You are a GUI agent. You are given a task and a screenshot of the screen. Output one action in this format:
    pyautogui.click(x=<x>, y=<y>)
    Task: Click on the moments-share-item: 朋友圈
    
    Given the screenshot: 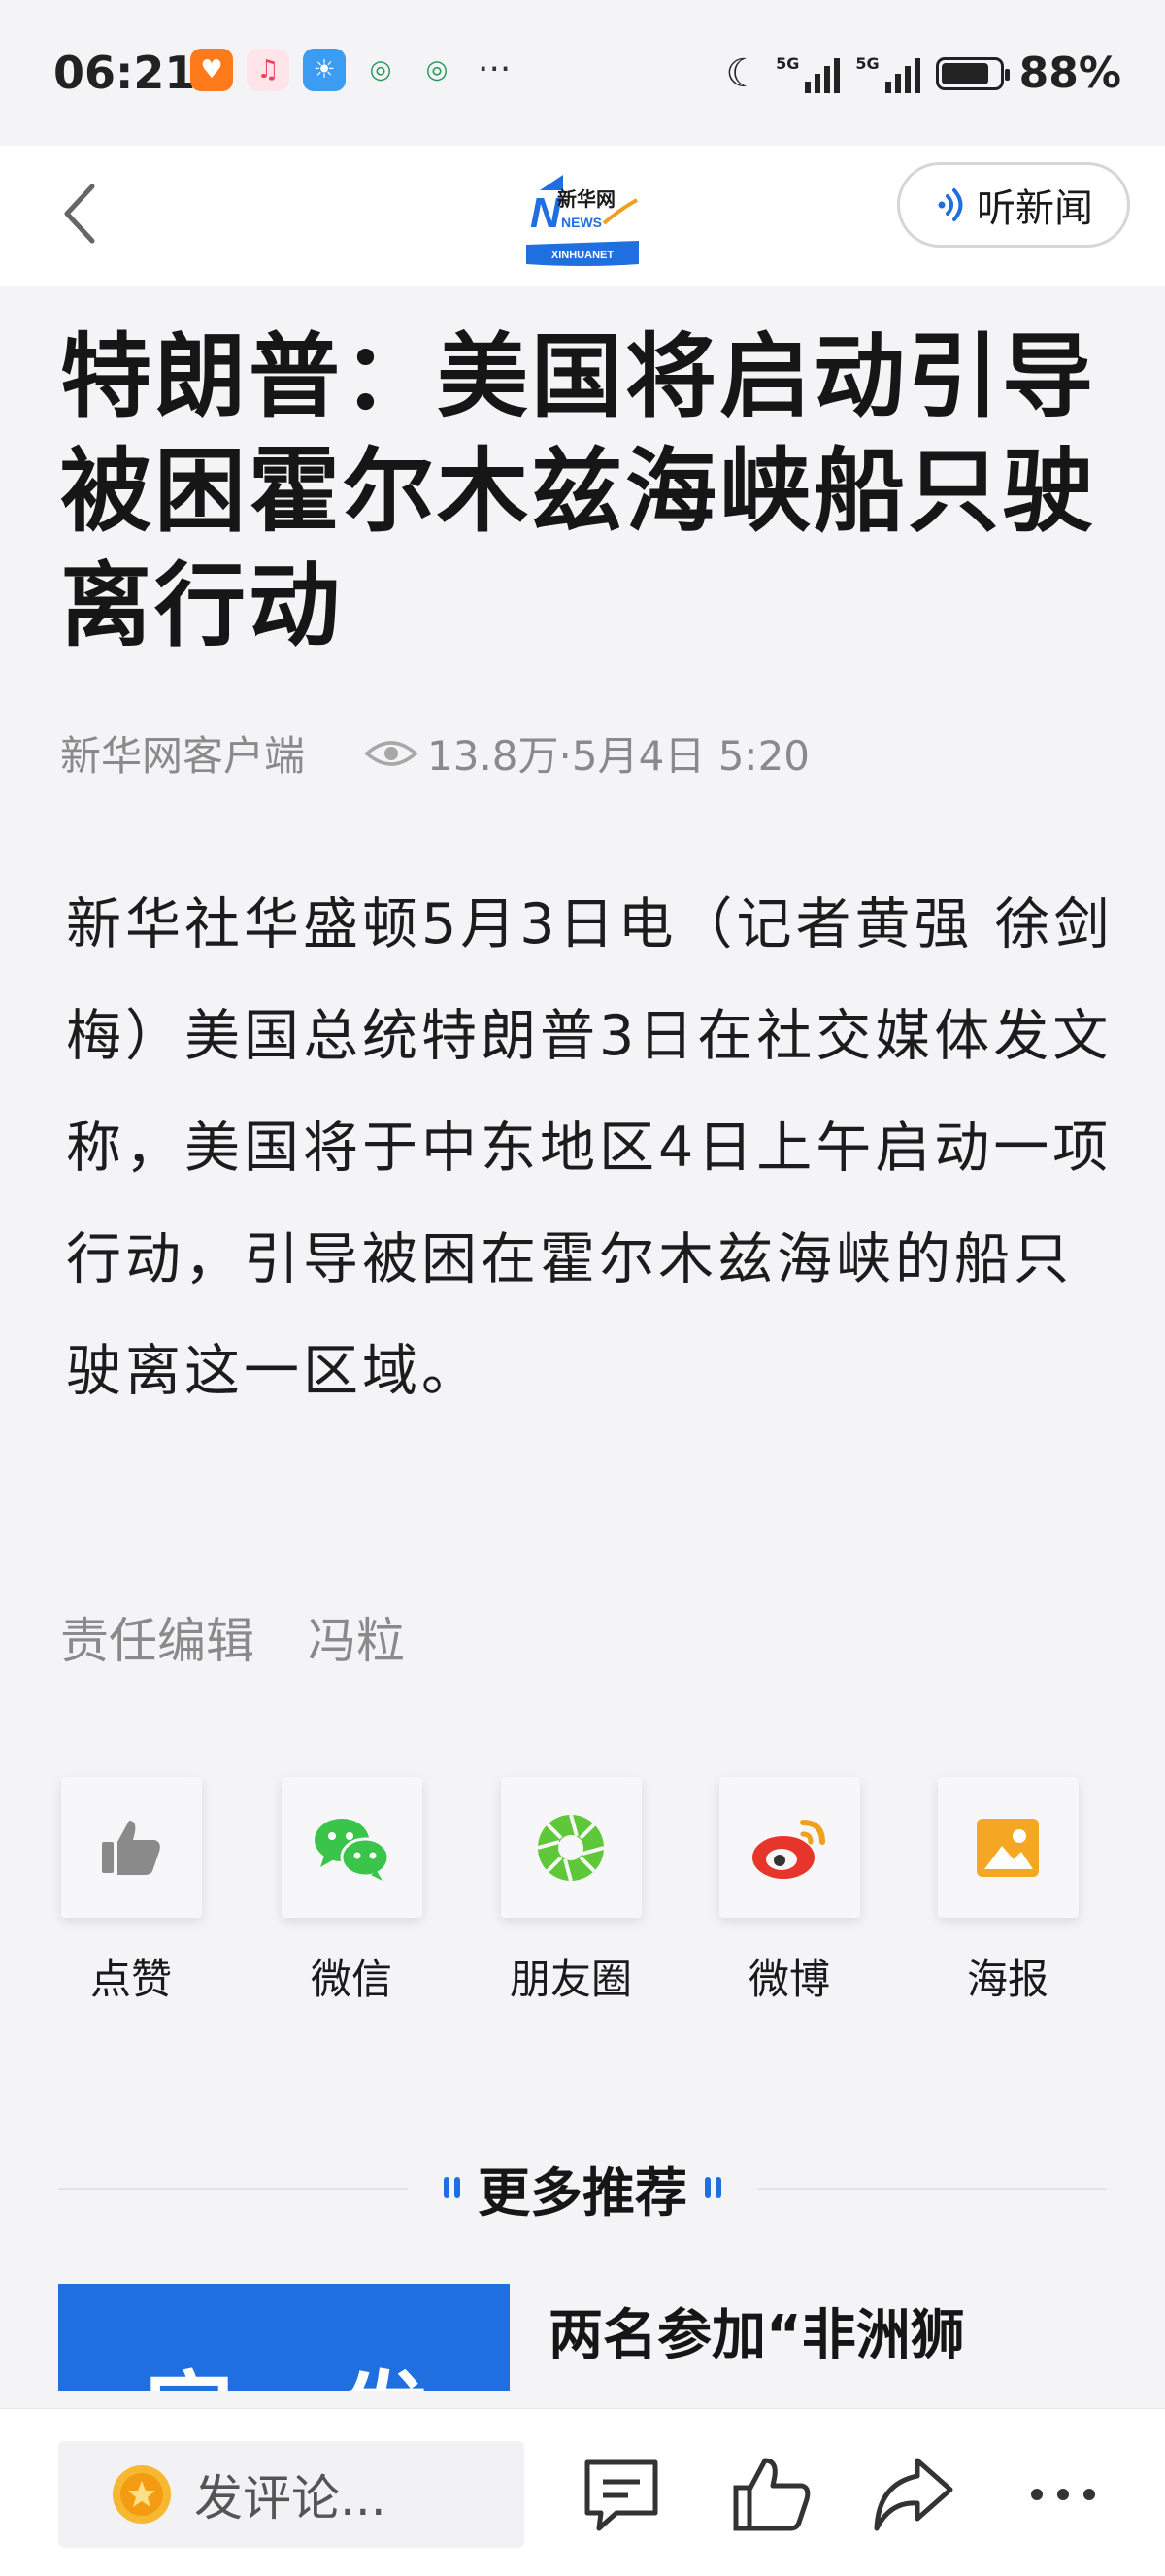 What is the action you would take?
    pyautogui.click(x=571, y=1892)
    